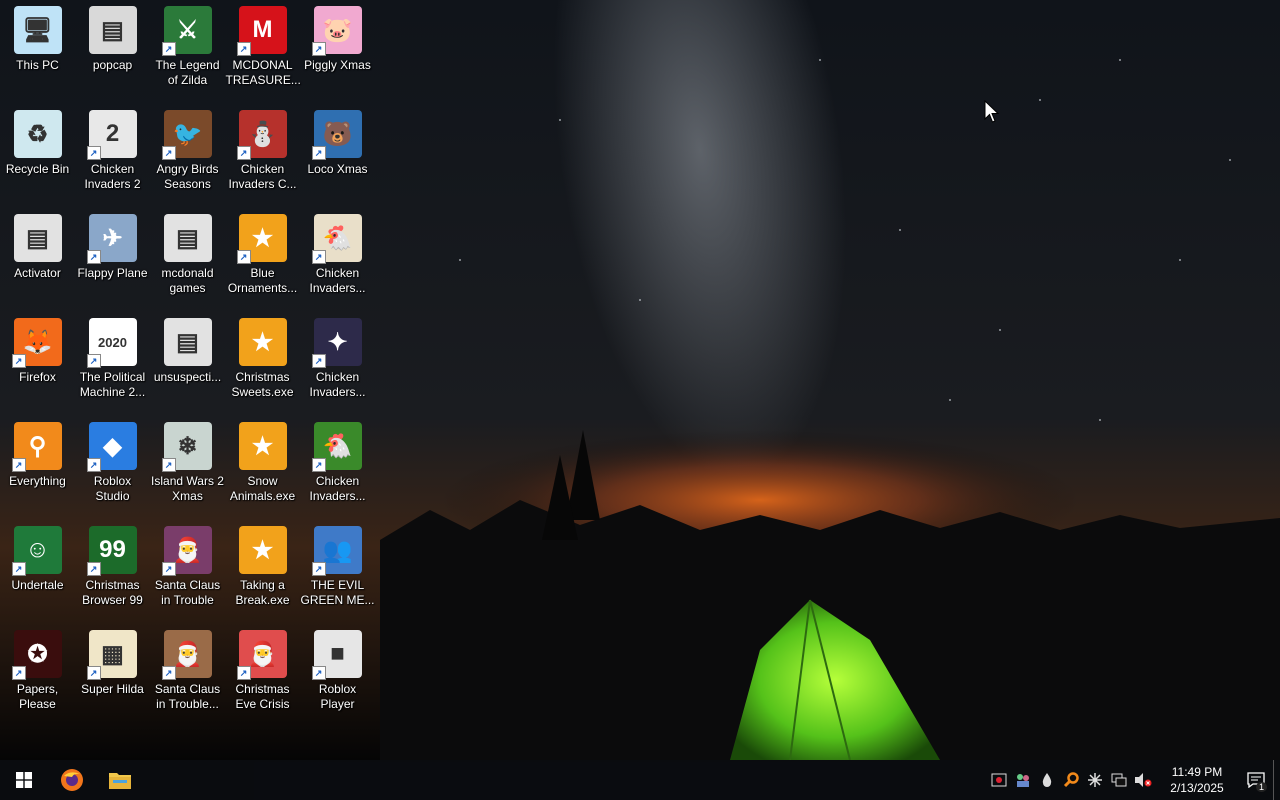 This screenshot has width=1280, height=800. What do you see at coordinates (1047, 780) in the screenshot?
I see `drop-icon` at bounding box center [1047, 780].